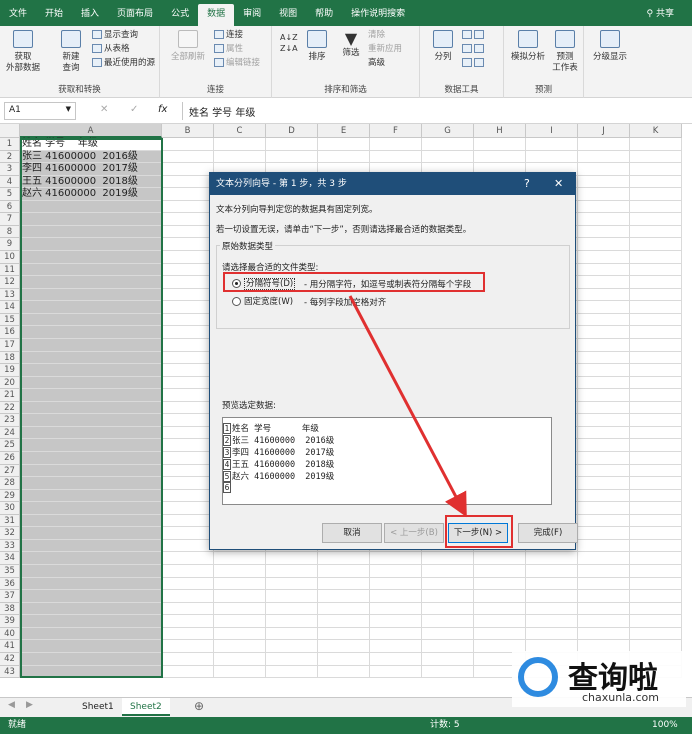 This screenshot has height=734, width=692. I want to click on status-bar: 就绪 计数: 5 100%, so click(346, 725).